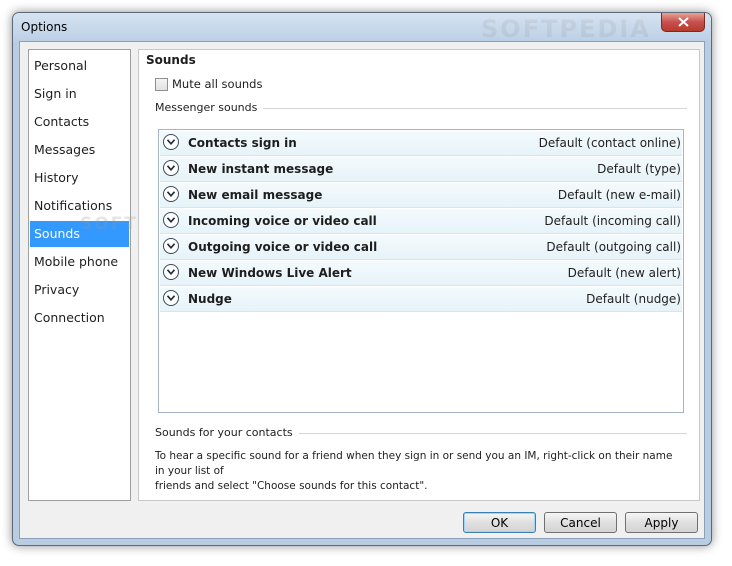 The width and height of the screenshot is (732, 566). What do you see at coordinates (624, 273) in the screenshot?
I see `sound-value: Default (new alert)` at bounding box center [624, 273].